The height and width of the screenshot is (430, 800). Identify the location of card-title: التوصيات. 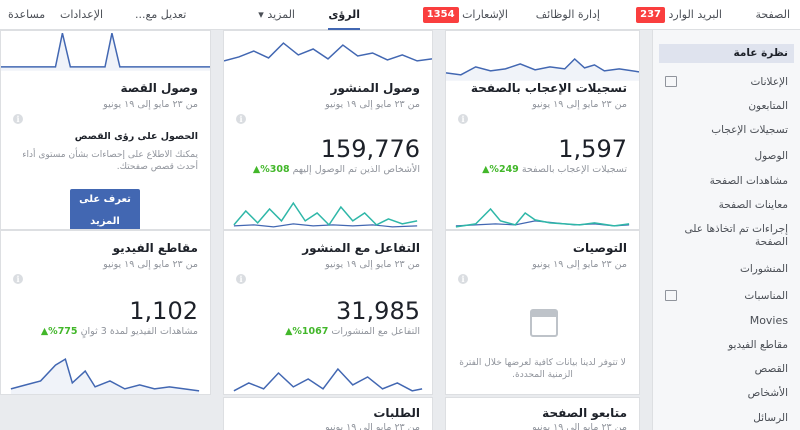
(599, 248).